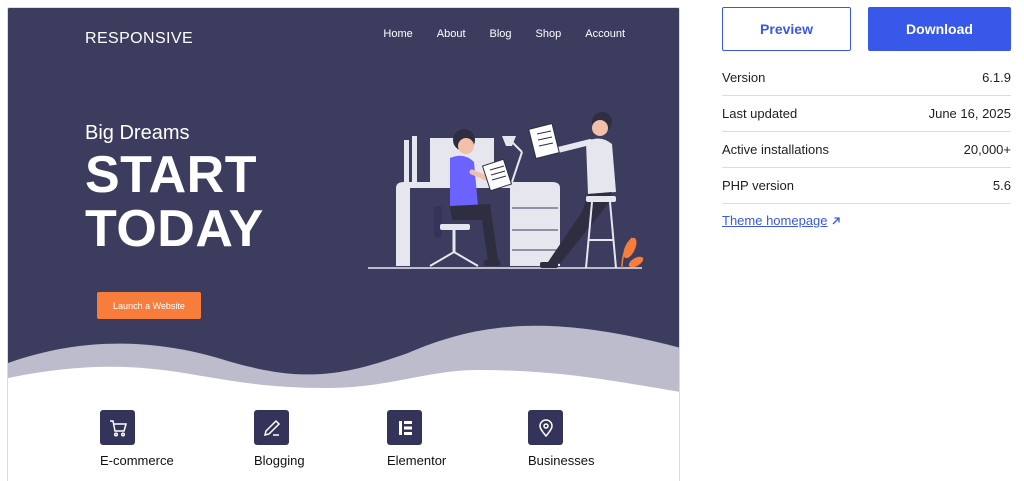  Describe the element at coordinates (786, 29) in the screenshot. I see `preview-button: Preview` at that location.